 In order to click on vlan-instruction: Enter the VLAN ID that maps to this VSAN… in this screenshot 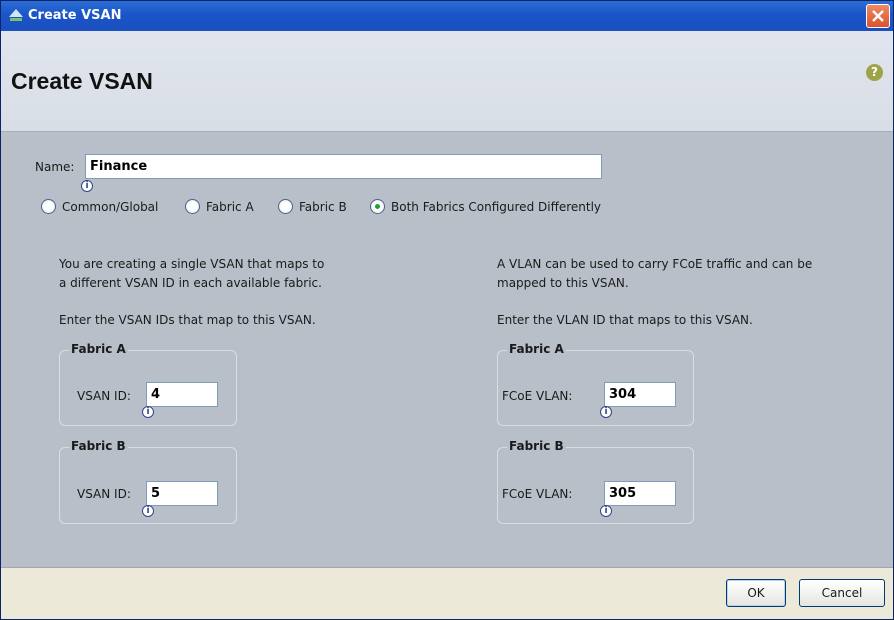, I will do `click(625, 320)`.